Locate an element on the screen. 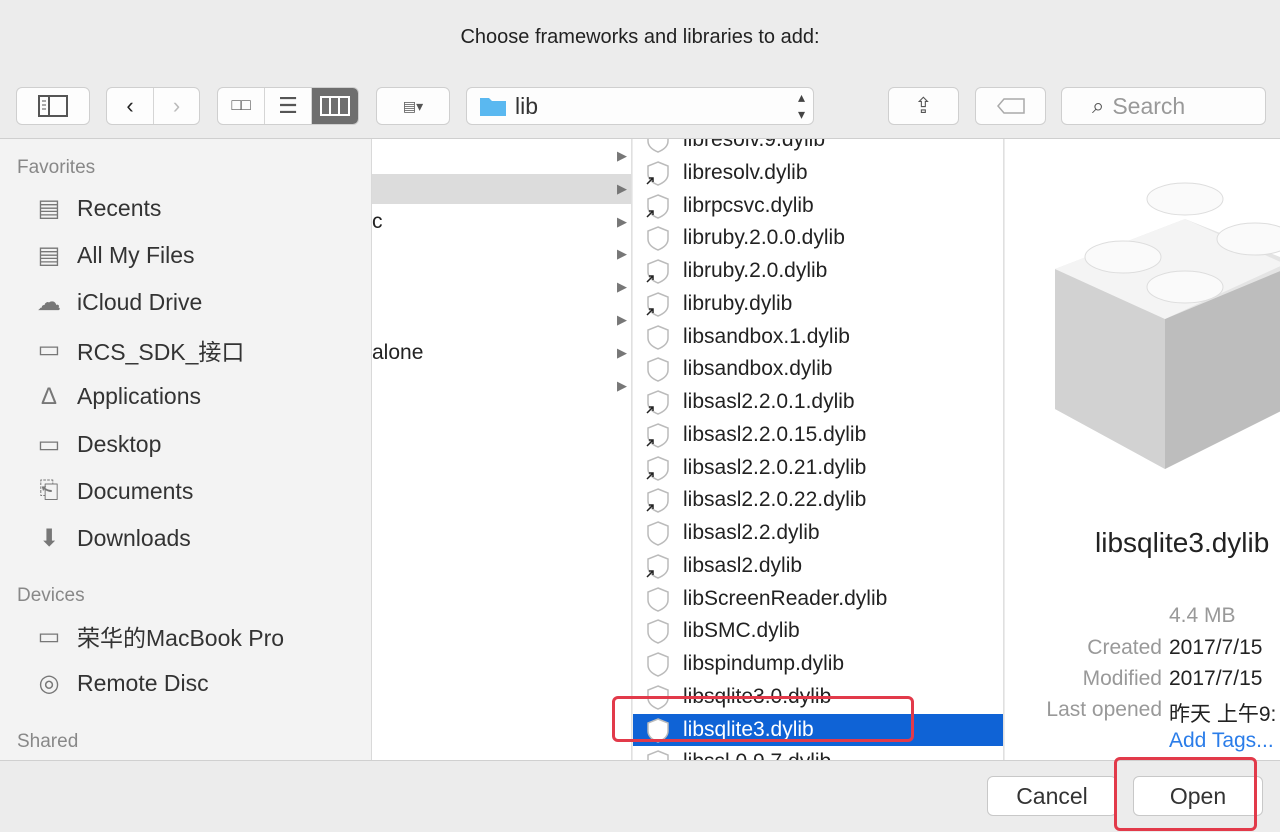 The image size is (1280, 832). chevron-left-icon: ‹ is located at coordinates (130, 105).